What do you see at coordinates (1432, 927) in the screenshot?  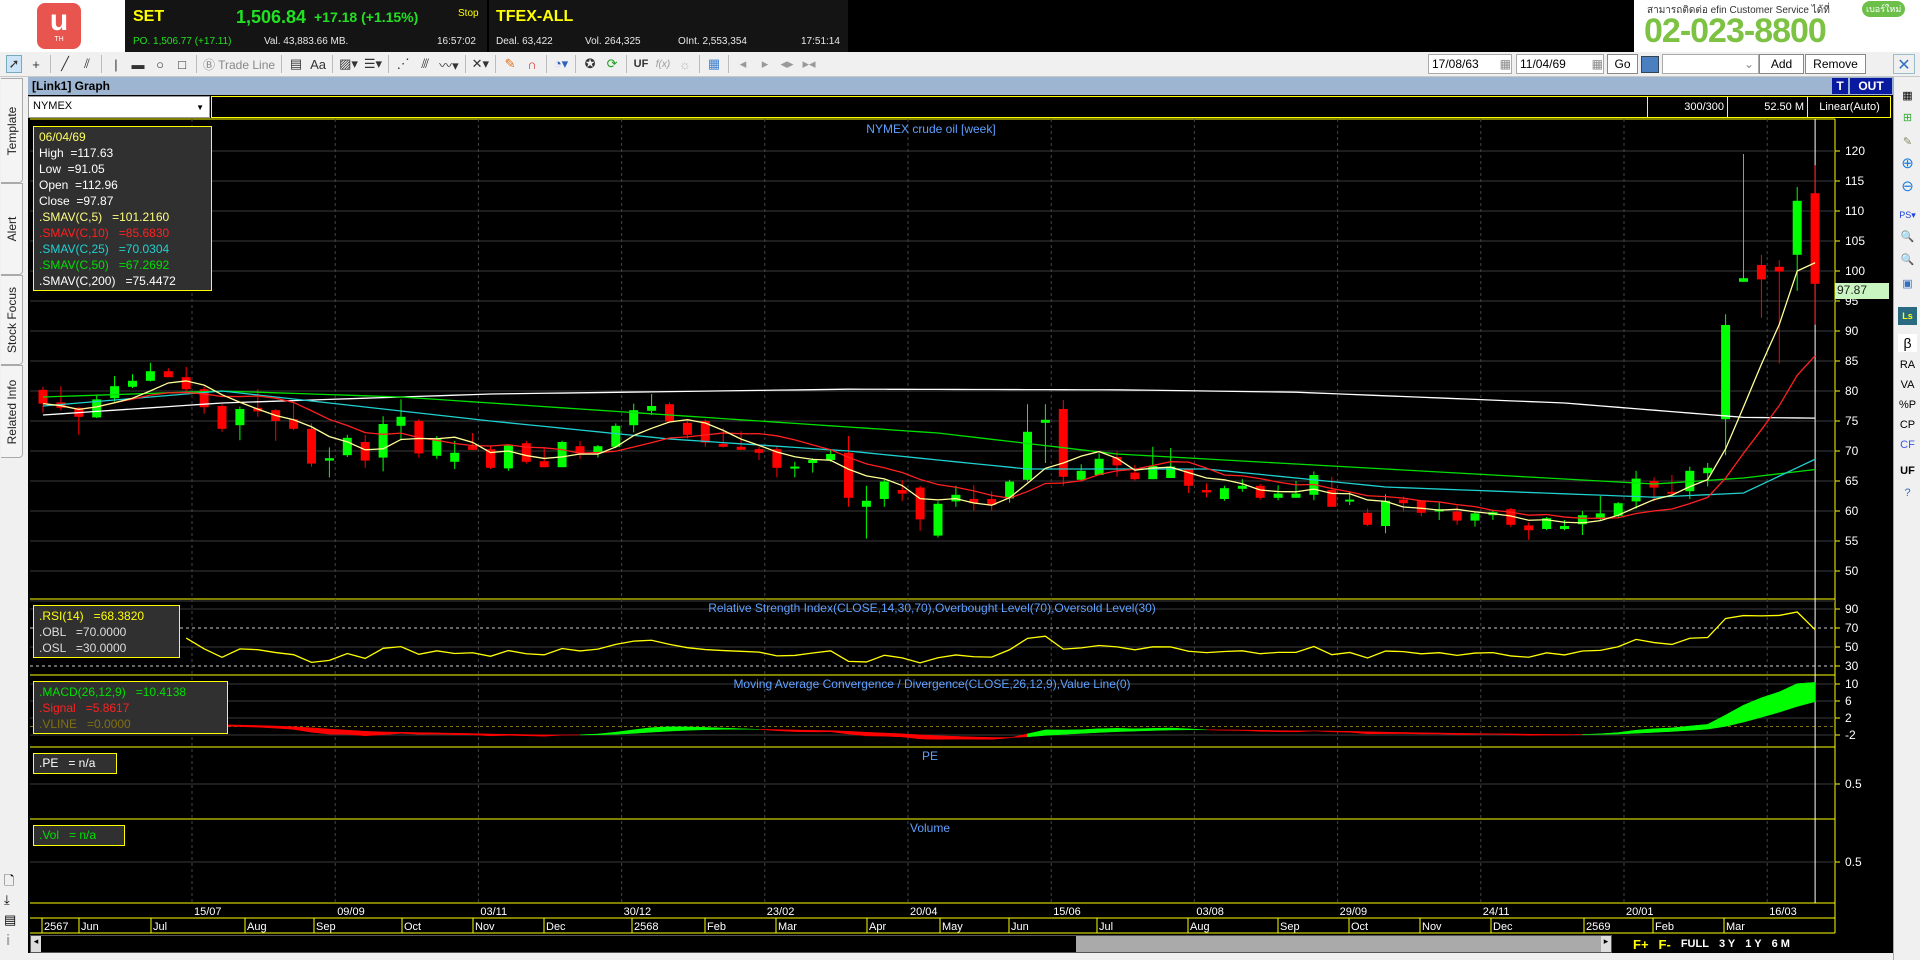 I see `month-tick-label: Nov` at bounding box center [1432, 927].